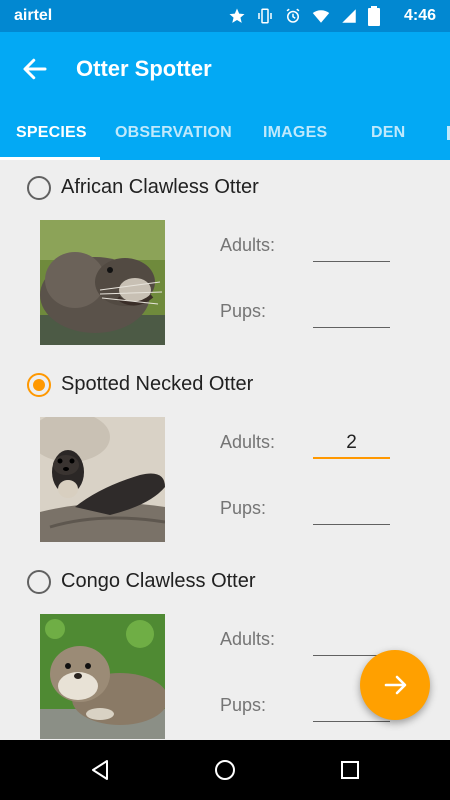 The height and width of the screenshot is (800, 450). I want to click on alarm-icon, so click(293, 15).